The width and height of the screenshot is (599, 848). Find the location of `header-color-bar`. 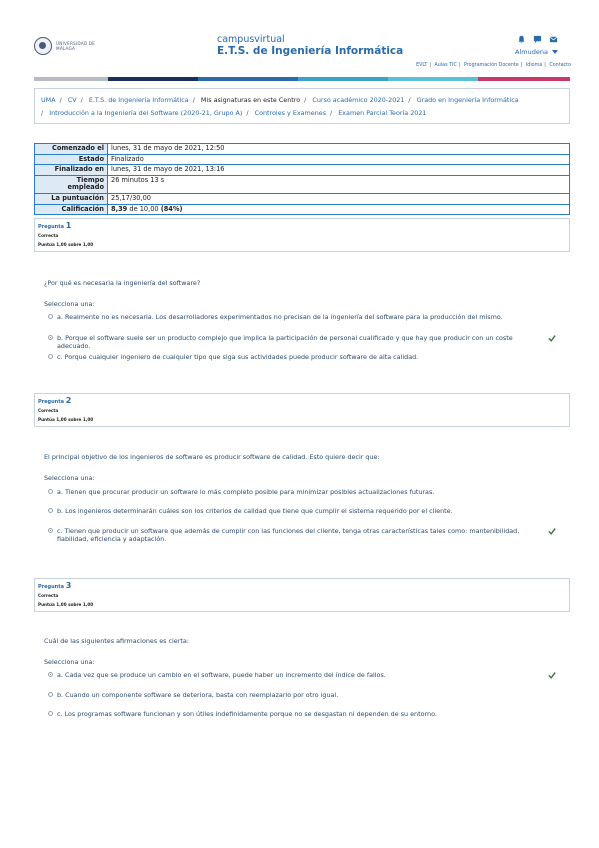

header-color-bar is located at coordinates (302, 79).